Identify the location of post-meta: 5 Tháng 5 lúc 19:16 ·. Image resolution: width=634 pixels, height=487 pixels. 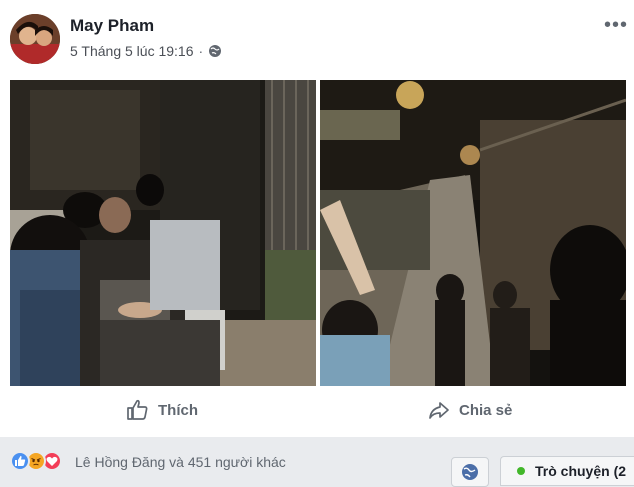
(146, 51).